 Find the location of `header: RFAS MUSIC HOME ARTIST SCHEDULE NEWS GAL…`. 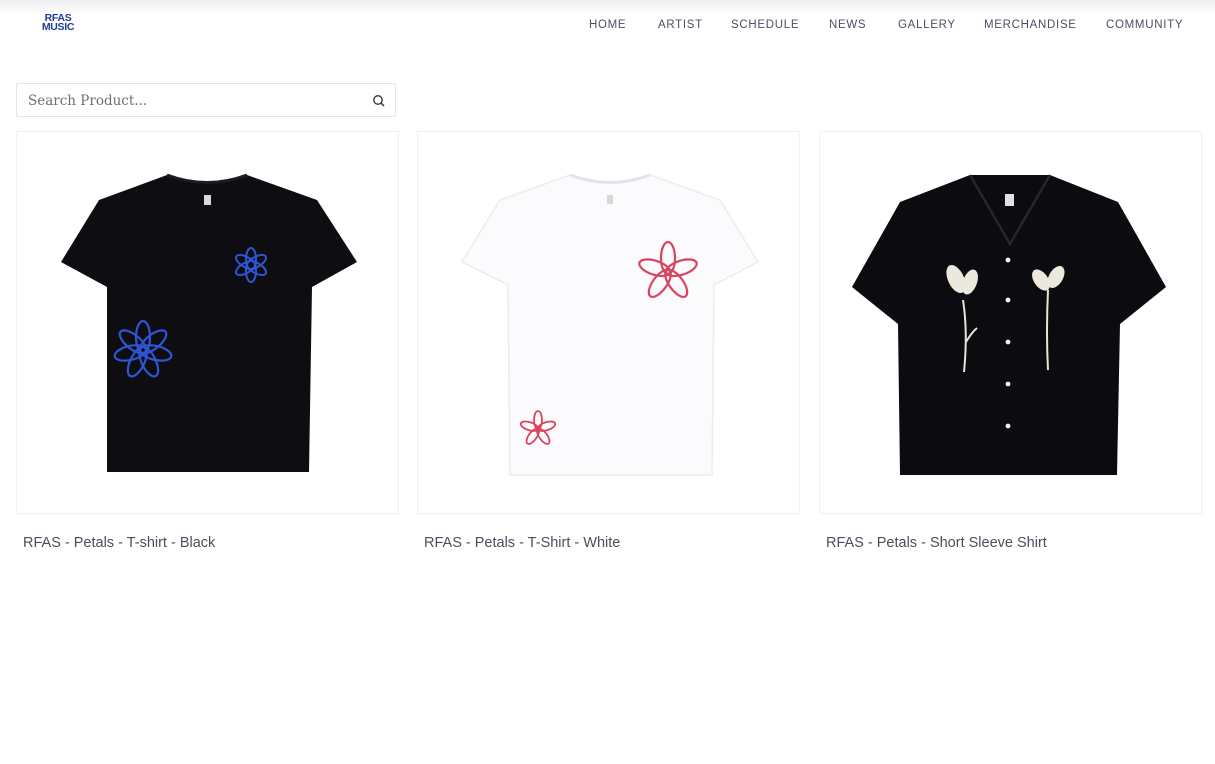

header: RFAS MUSIC HOME ARTIST SCHEDULE NEWS GAL… is located at coordinates (607, 26).